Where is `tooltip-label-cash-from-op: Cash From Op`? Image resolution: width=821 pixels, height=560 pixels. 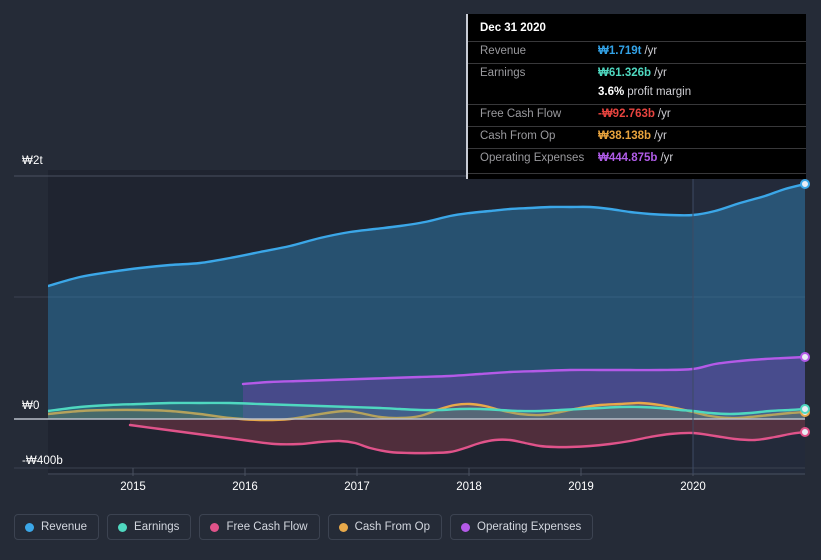 tooltip-label-cash-from-op: Cash From Op is located at coordinates (518, 136).